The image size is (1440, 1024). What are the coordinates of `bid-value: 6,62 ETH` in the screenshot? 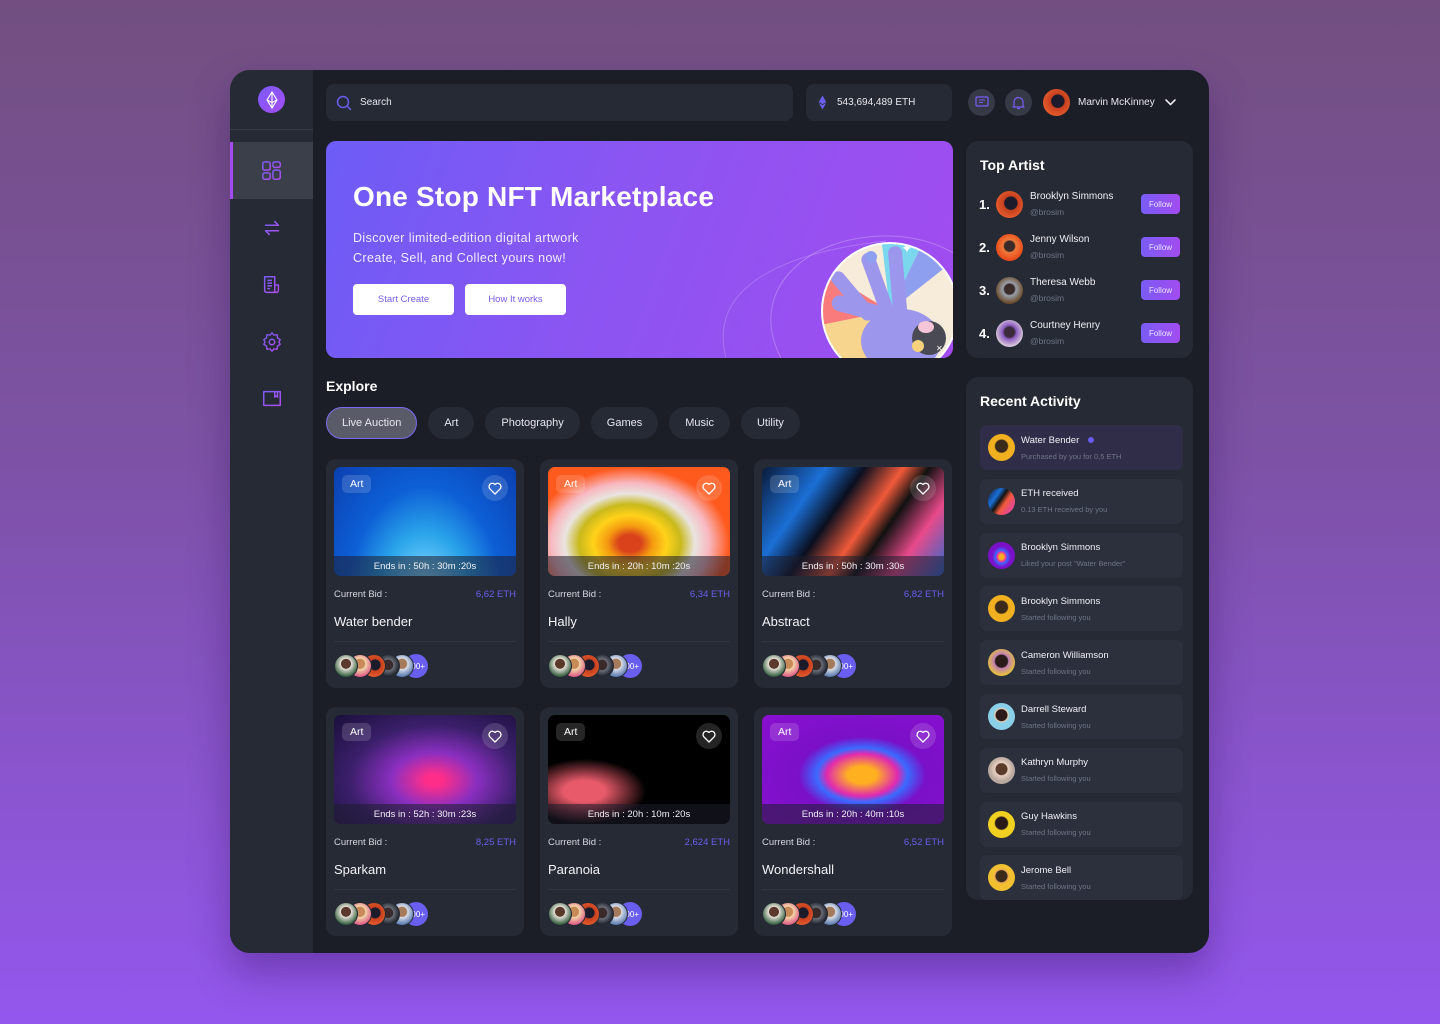 It's located at (495, 594).